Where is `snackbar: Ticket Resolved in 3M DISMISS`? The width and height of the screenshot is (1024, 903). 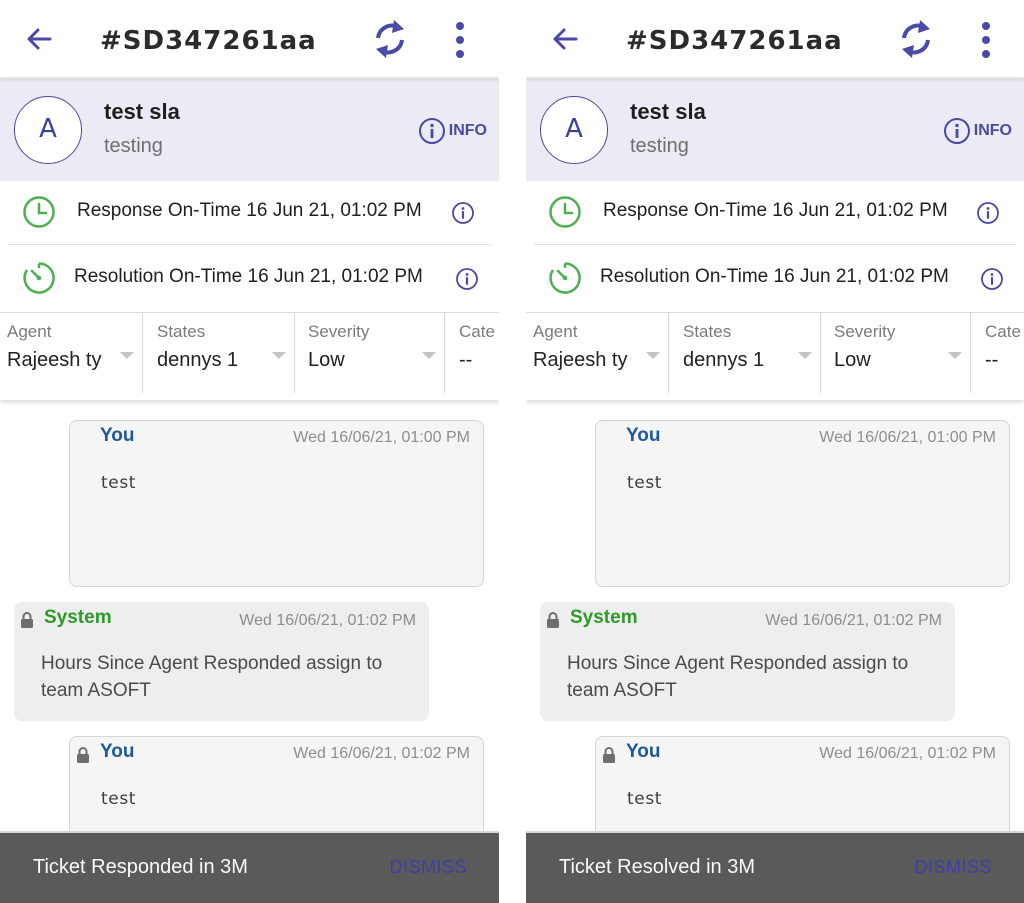
snackbar: Ticket Resolved in 3M DISMISS is located at coordinates (775, 867).